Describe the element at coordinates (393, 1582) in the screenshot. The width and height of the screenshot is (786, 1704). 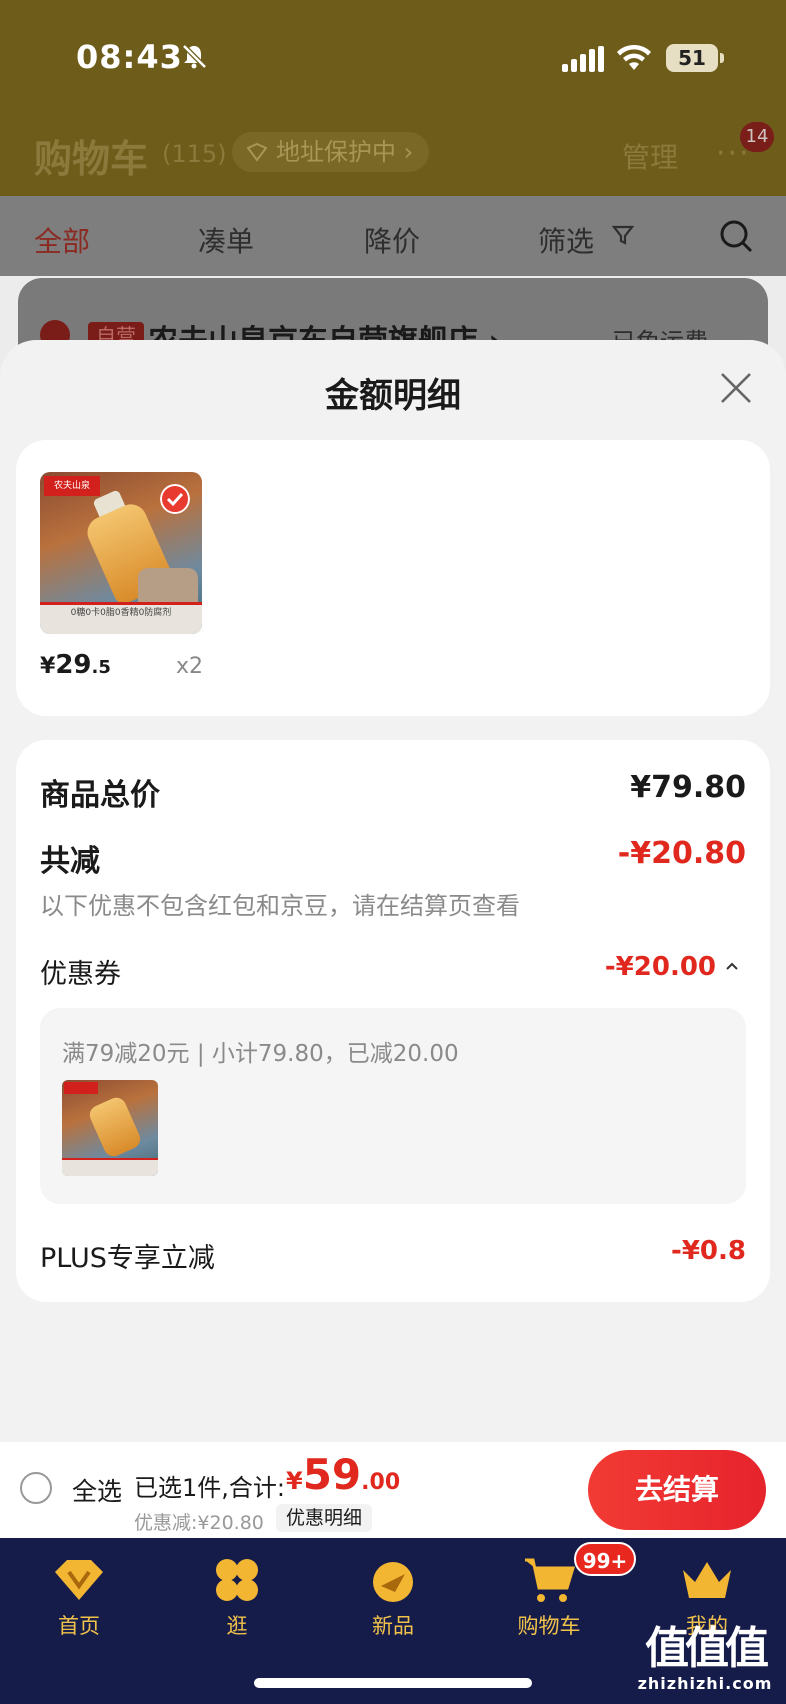
I see `new-products-icon` at that location.